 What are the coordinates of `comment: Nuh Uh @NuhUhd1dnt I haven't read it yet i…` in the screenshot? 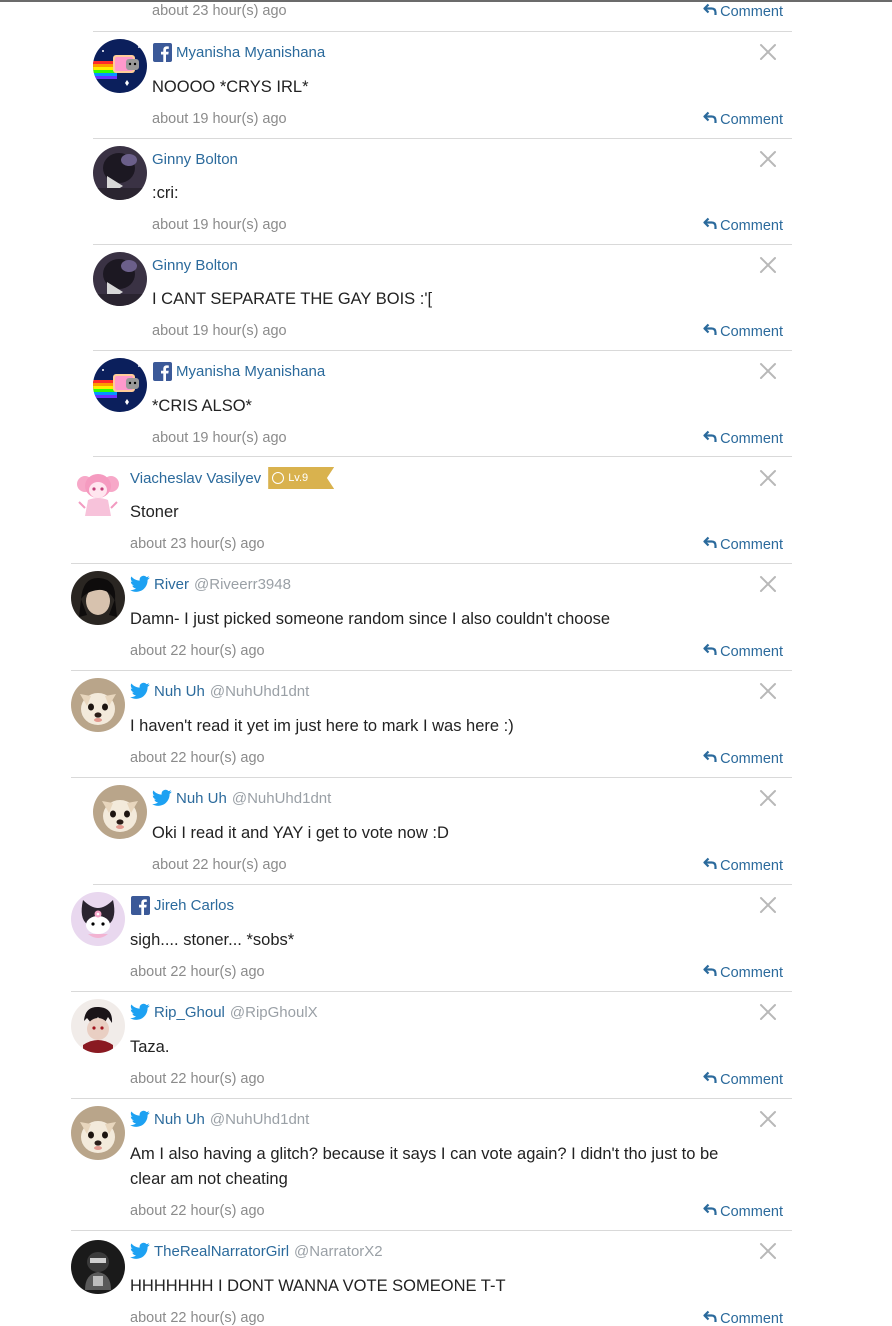 It's located at (431, 724).